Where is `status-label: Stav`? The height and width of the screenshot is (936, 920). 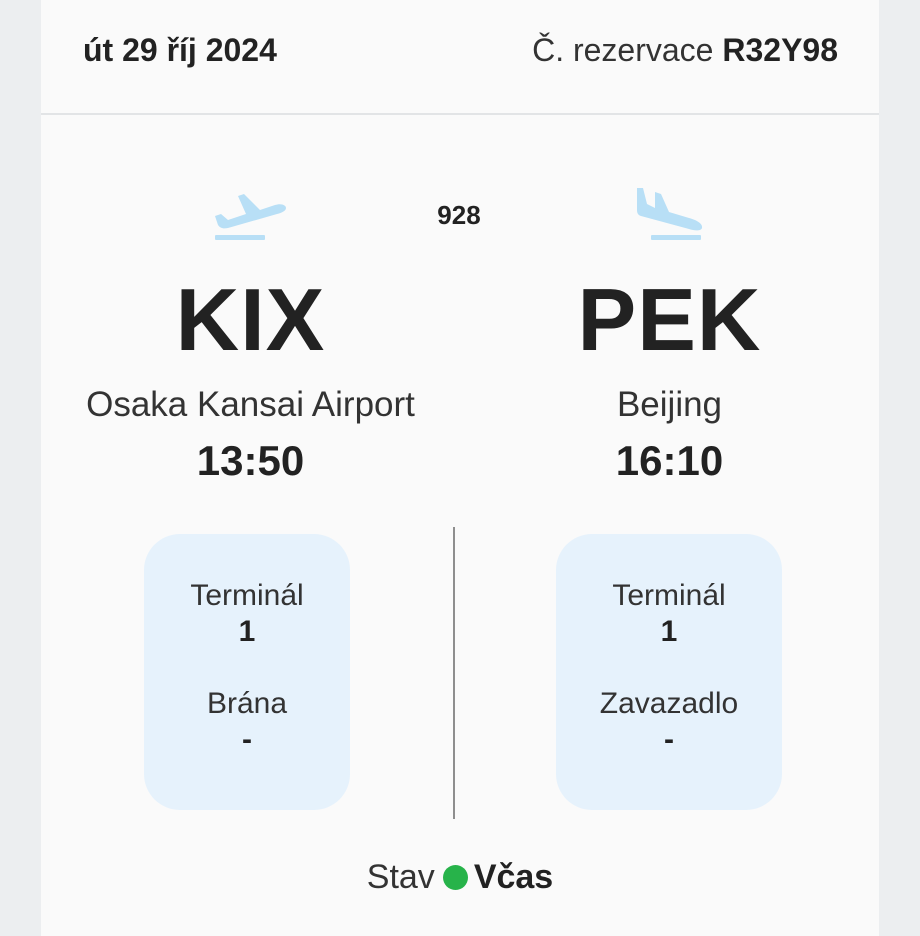
status-label: Stav is located at coordinates (400, 877).